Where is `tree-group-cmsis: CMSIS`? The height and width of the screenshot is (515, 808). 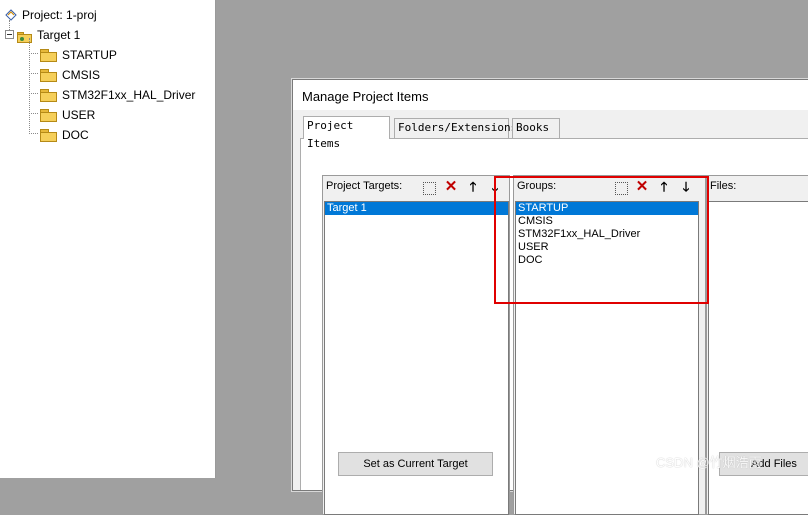
tree-group-cmsis: CMSIS is located at coordinates (70, 74).